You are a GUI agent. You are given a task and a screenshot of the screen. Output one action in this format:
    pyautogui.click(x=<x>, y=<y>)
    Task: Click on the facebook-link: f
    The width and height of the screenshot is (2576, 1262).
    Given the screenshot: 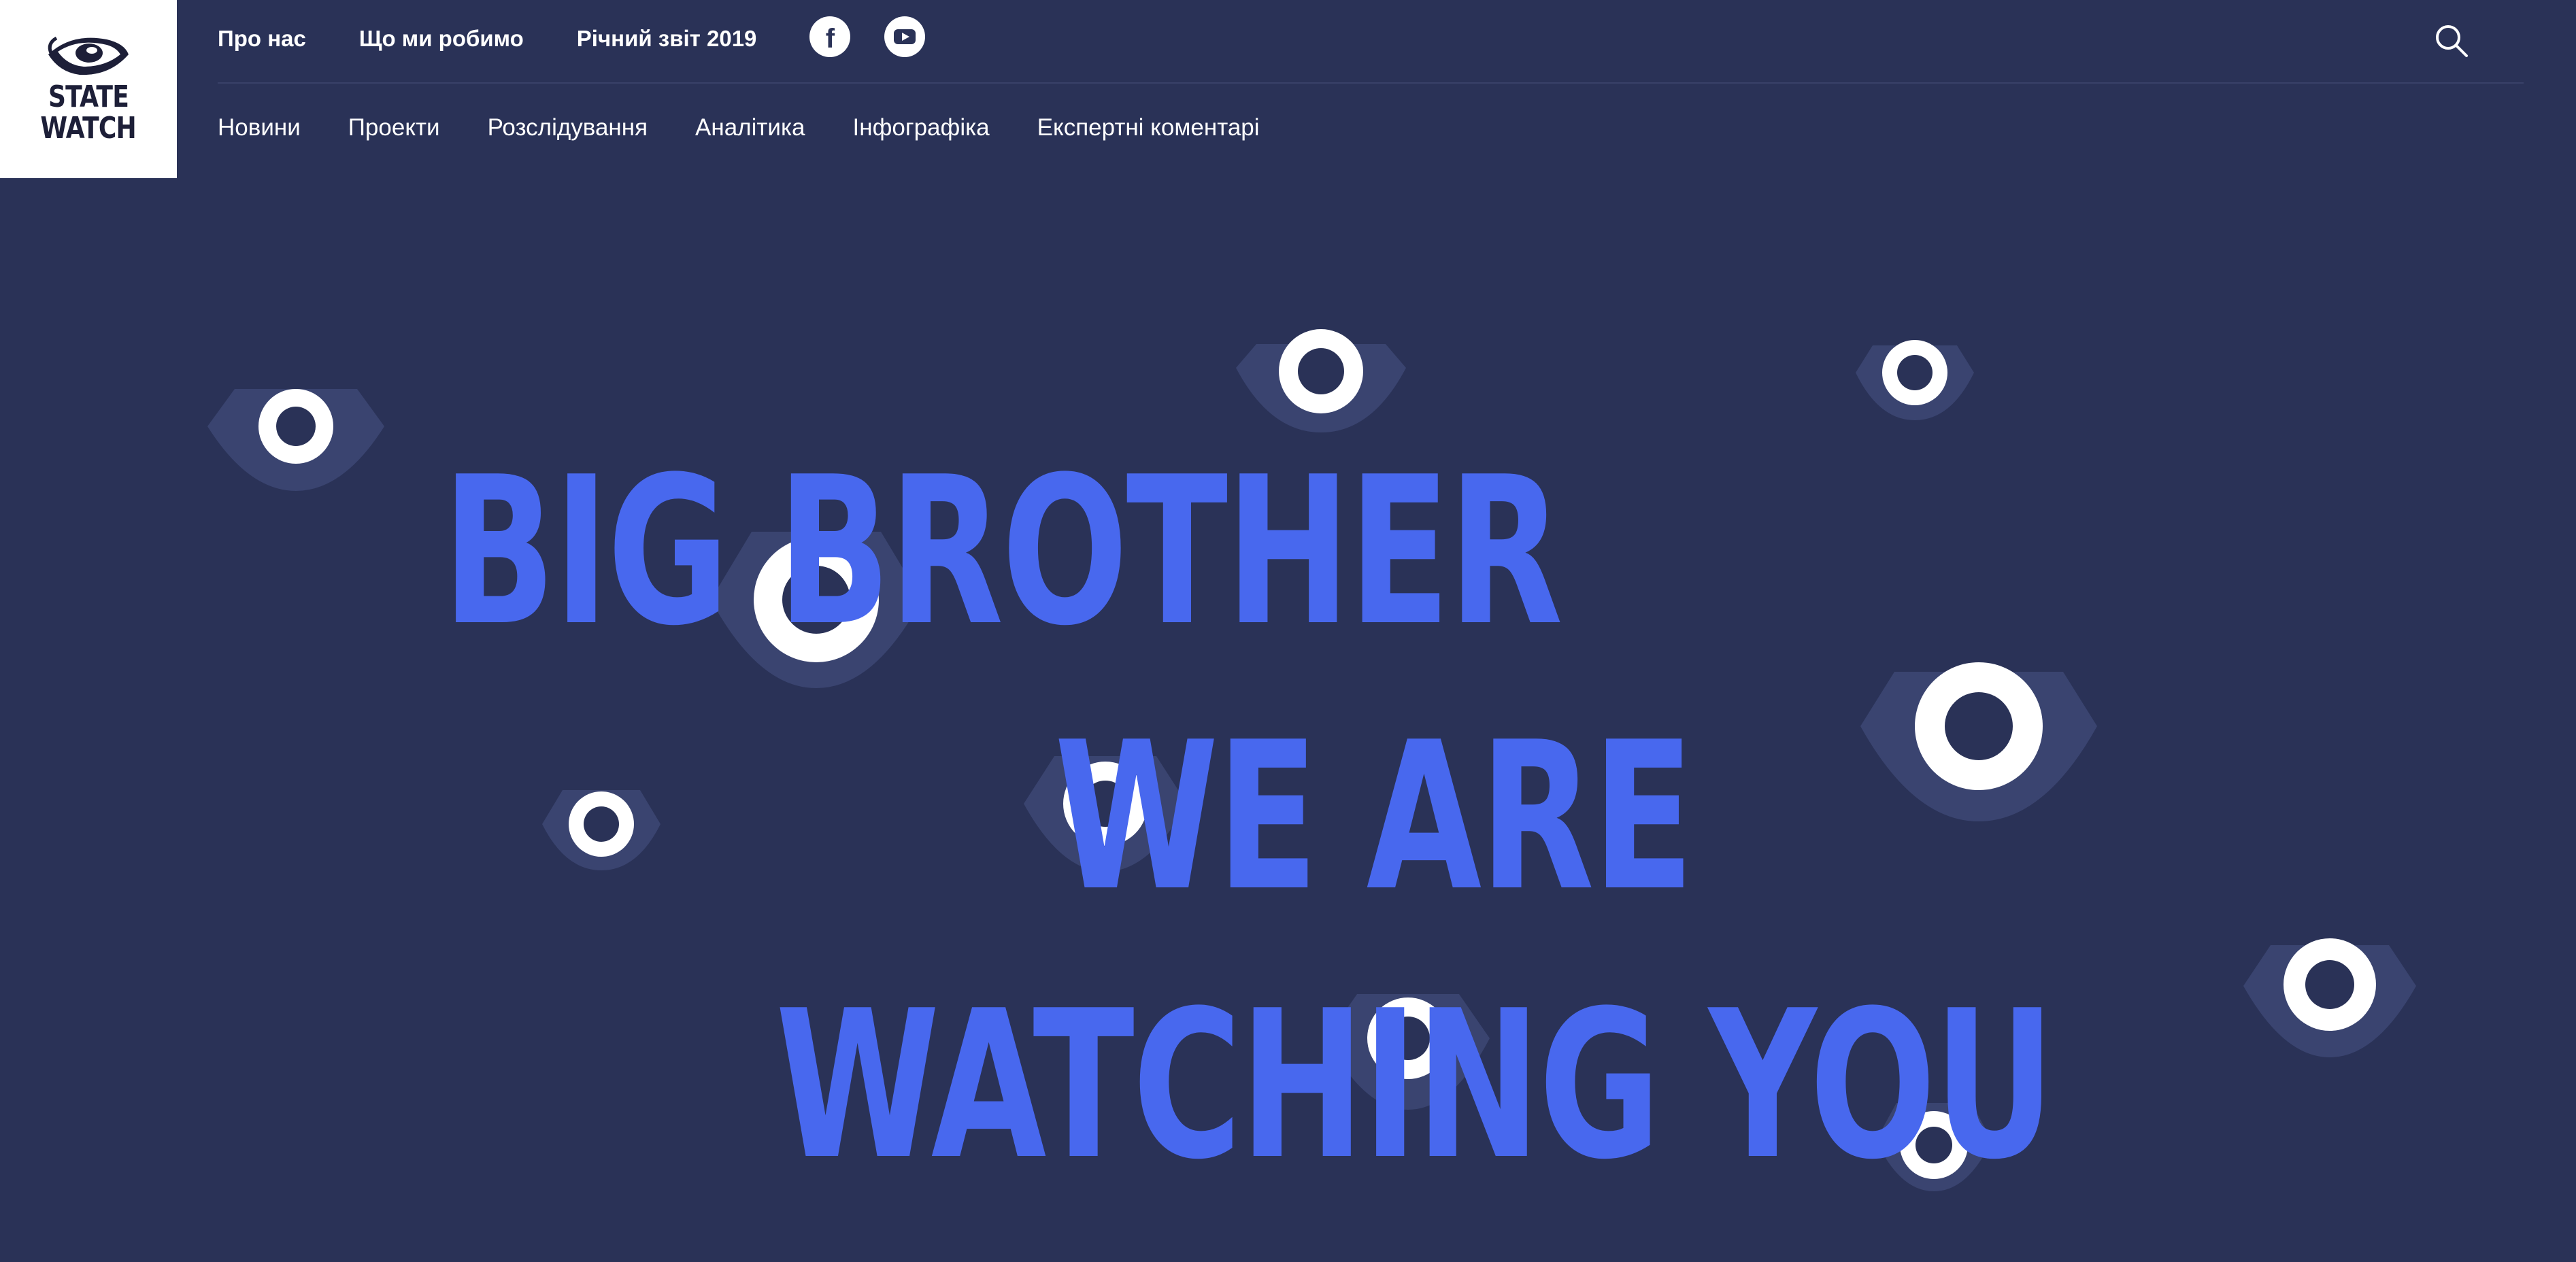 What is the action you would take?
    pyautogui.click(x=830, y=36)
    